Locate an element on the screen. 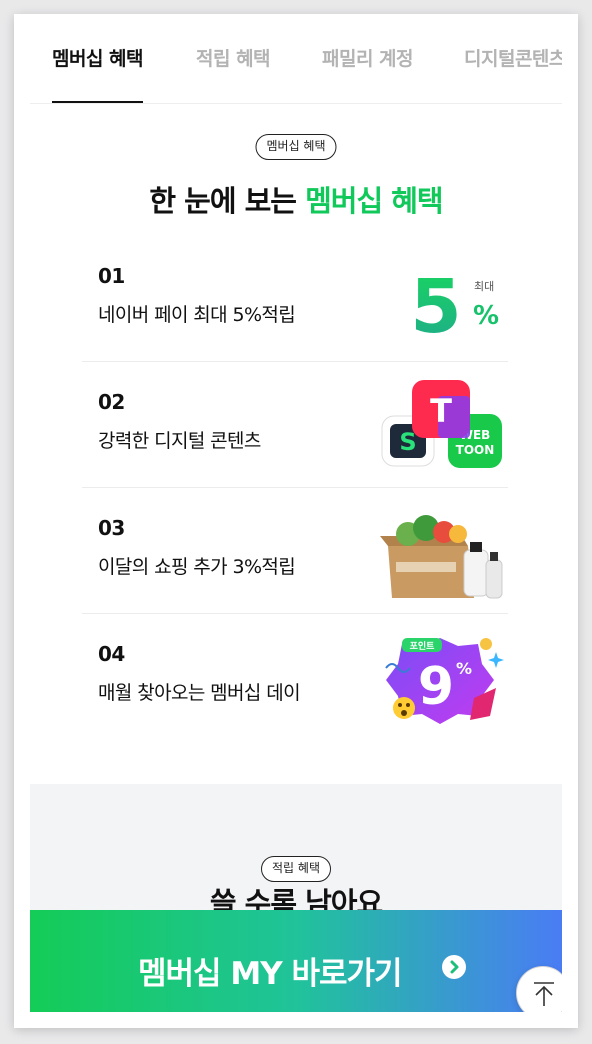  webtoon-line2: TOON is located at coordinates (475, 450).